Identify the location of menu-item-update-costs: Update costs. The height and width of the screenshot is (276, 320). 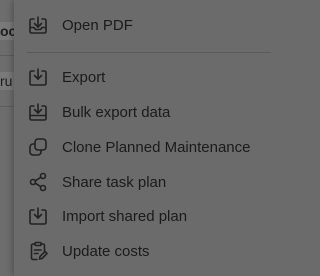
(142, 251).